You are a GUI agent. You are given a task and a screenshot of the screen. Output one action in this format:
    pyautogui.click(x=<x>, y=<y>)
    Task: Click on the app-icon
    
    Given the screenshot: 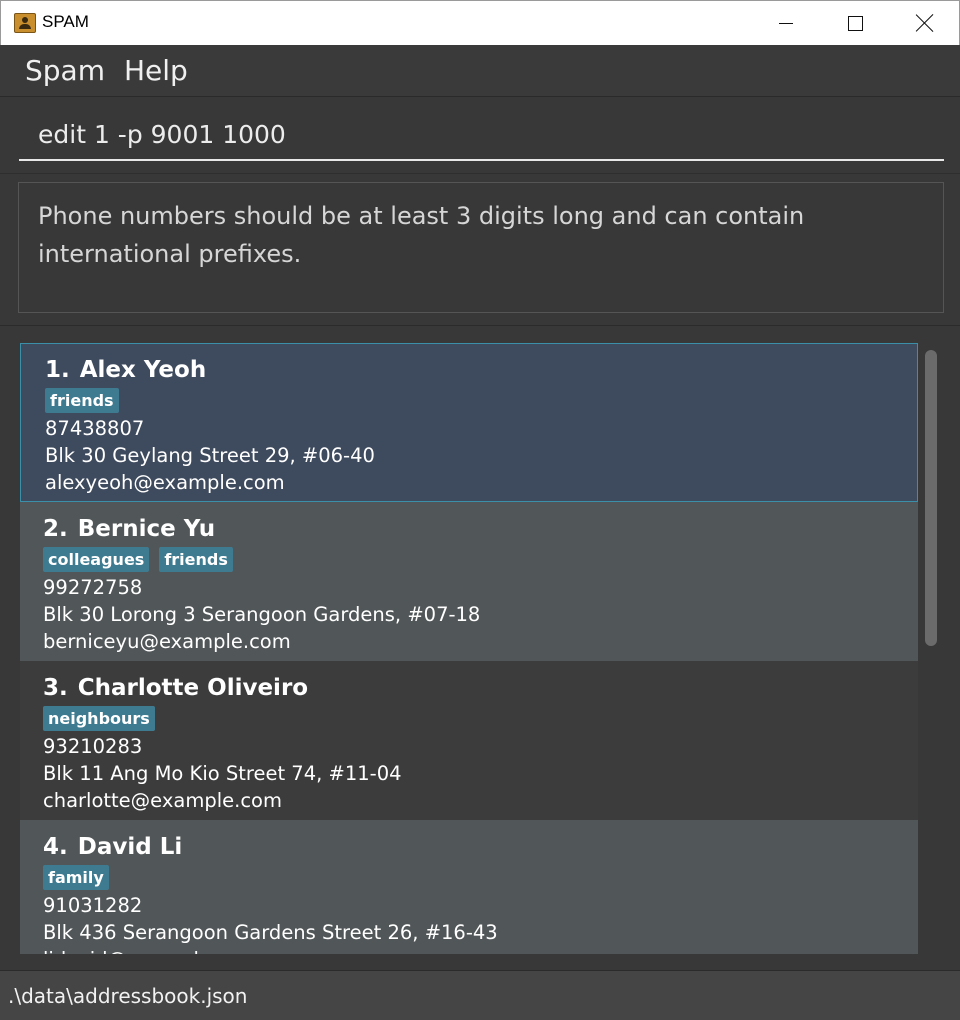 What is the action you would take?
    pyautogui.click(x=25, y=23)
    